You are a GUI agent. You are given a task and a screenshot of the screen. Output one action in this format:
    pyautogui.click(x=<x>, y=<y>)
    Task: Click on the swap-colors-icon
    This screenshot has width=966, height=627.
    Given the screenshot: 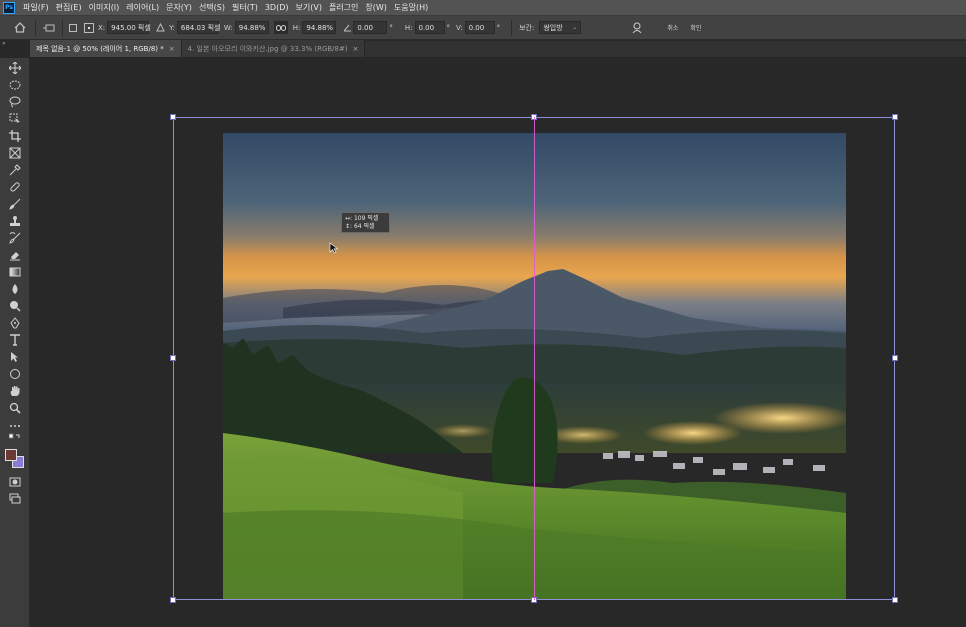 What is the action you would take?
    pyautogui.click(x=15, y=438)
    